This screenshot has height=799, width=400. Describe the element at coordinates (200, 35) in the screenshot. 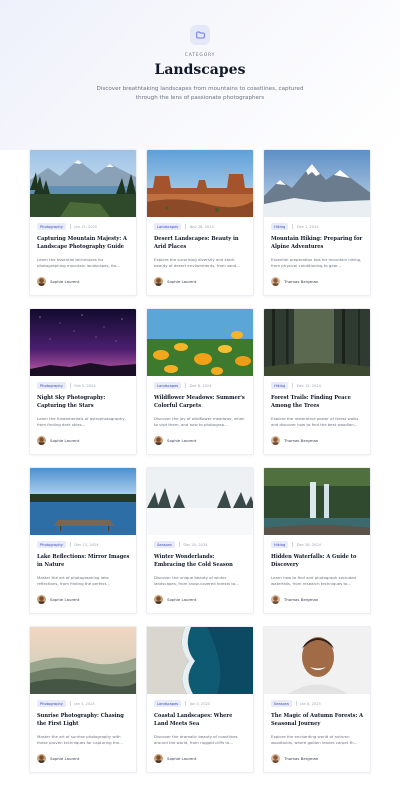

I see `folder-icon` at that location.